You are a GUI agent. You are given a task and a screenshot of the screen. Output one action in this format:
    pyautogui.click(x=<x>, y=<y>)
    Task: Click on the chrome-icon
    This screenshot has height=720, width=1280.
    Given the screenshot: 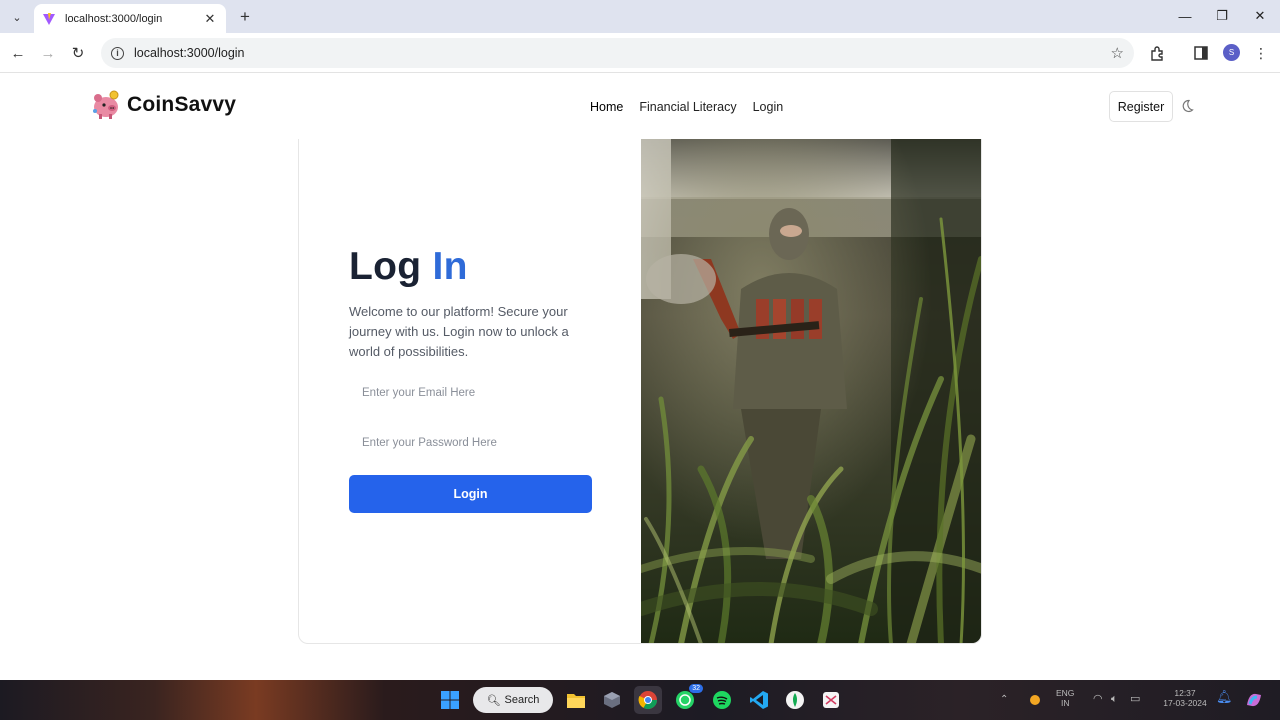 What is the action you would take?
    pyautogui.click(x=648, y=700)
    